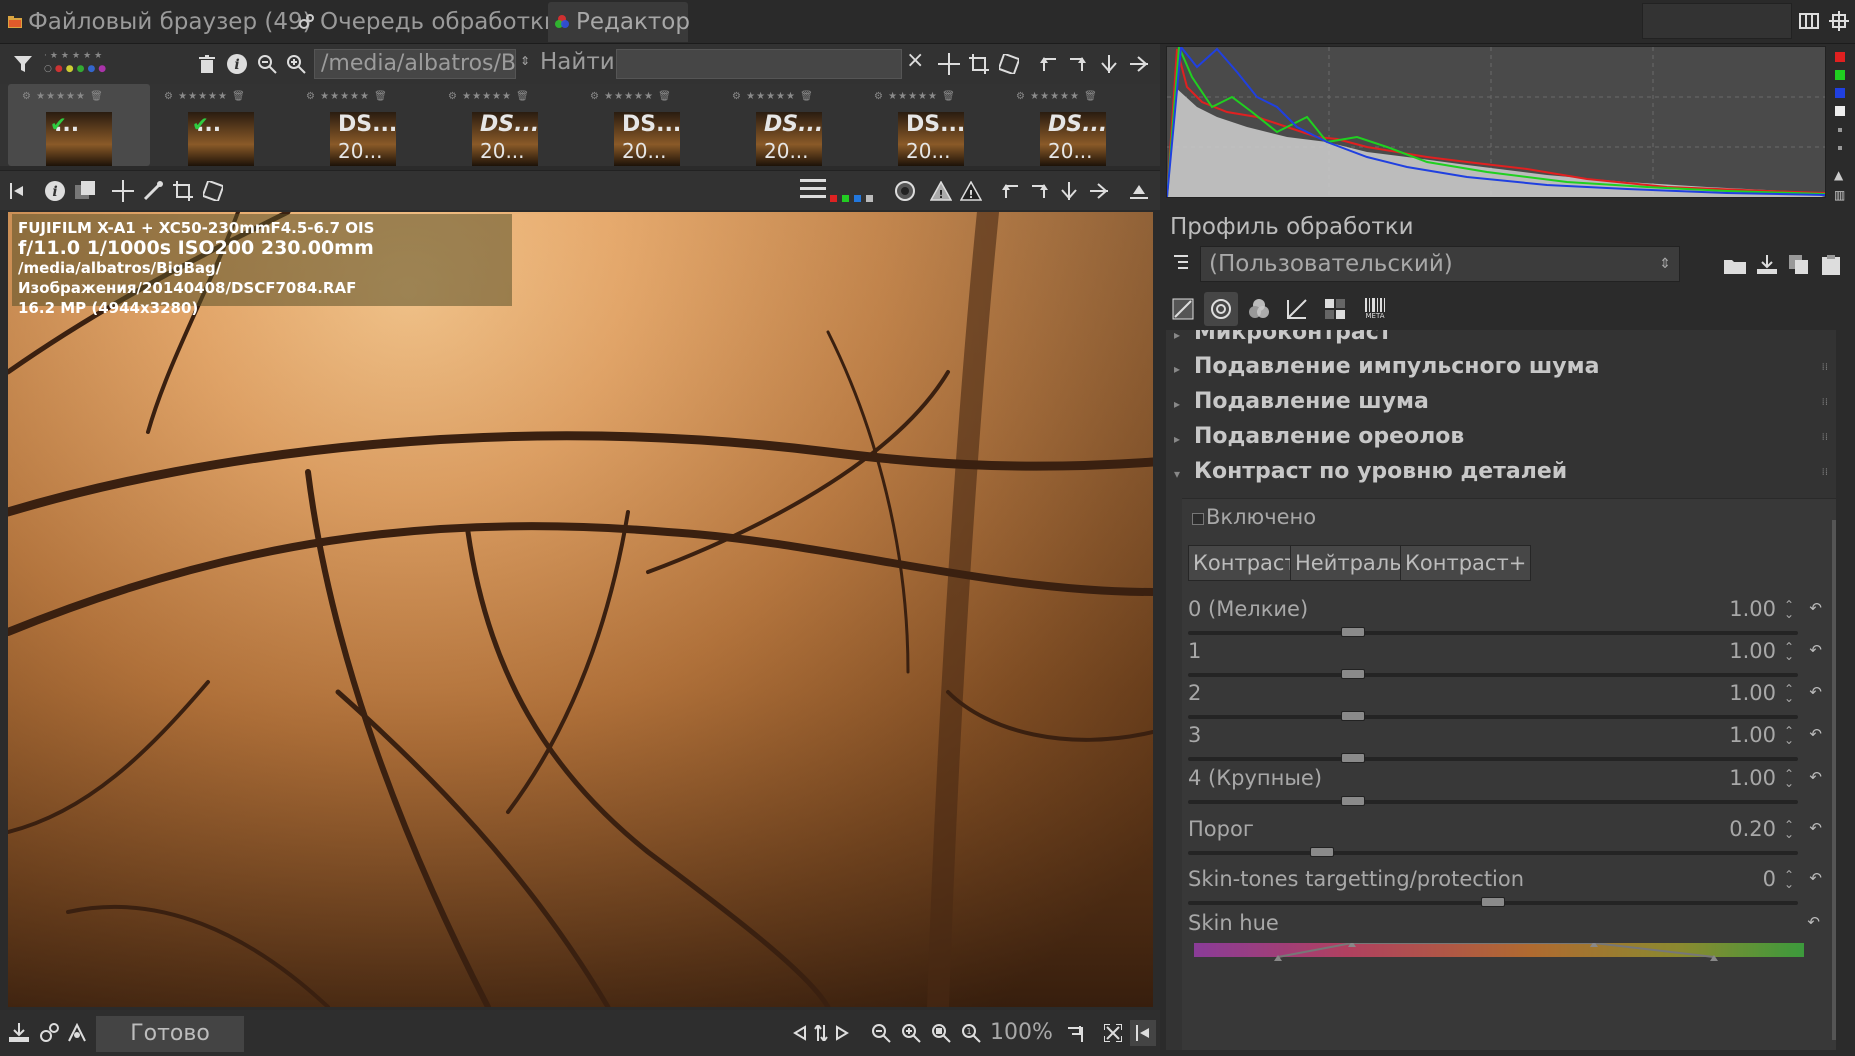  Describe the element at coordinates (1099, 191) in the screenshot. I see `flip-horizontal-icon` at that location.